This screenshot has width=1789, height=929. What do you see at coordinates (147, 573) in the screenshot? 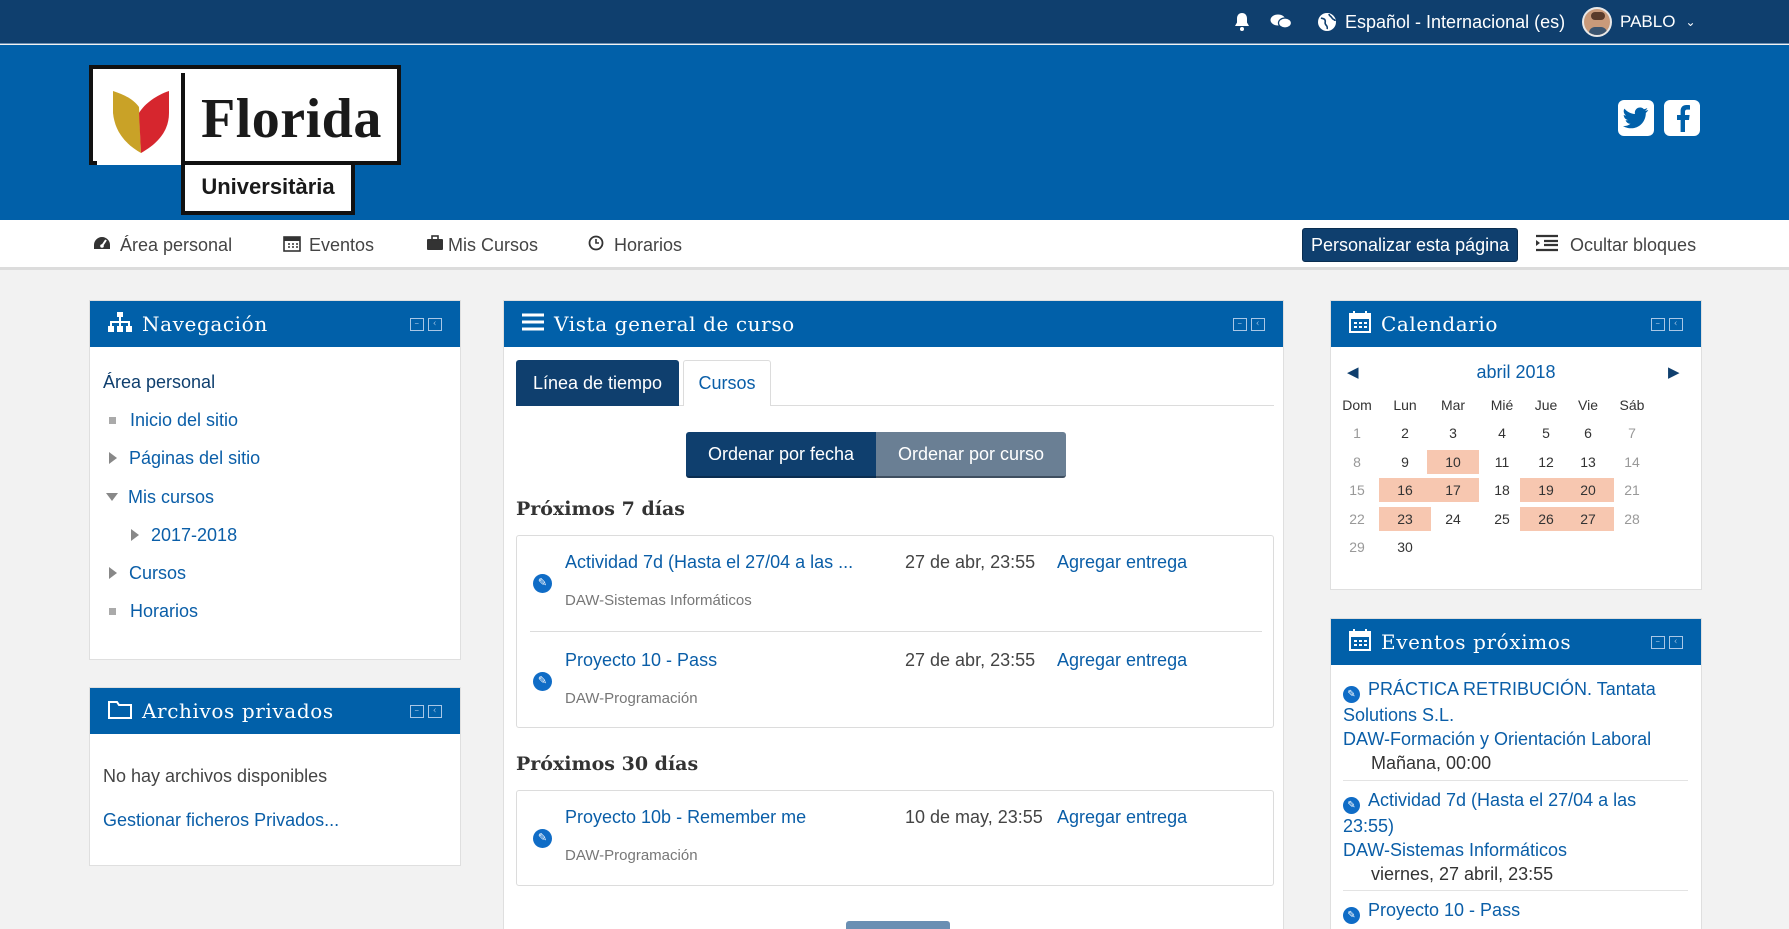
I see `nav-tree-cursos: Cursos` at bounding box center [147, 573].